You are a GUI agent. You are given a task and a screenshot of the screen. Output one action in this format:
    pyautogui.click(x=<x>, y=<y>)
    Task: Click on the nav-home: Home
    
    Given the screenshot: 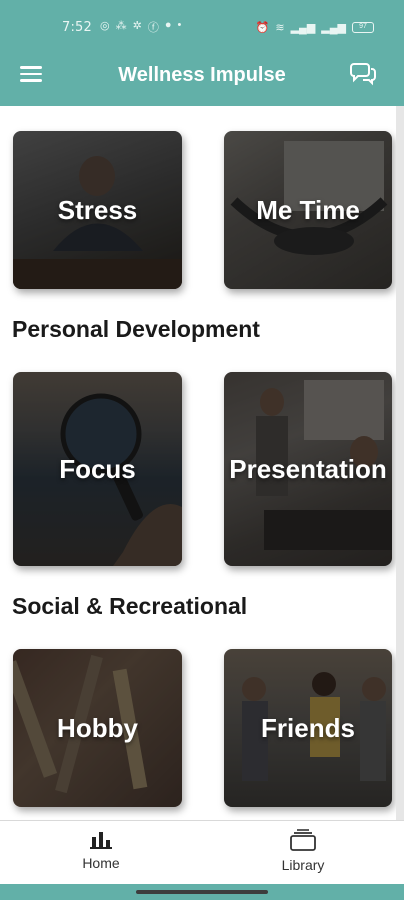 What is the action you would take?
    pyautogui.click(x=101, y=854)
    